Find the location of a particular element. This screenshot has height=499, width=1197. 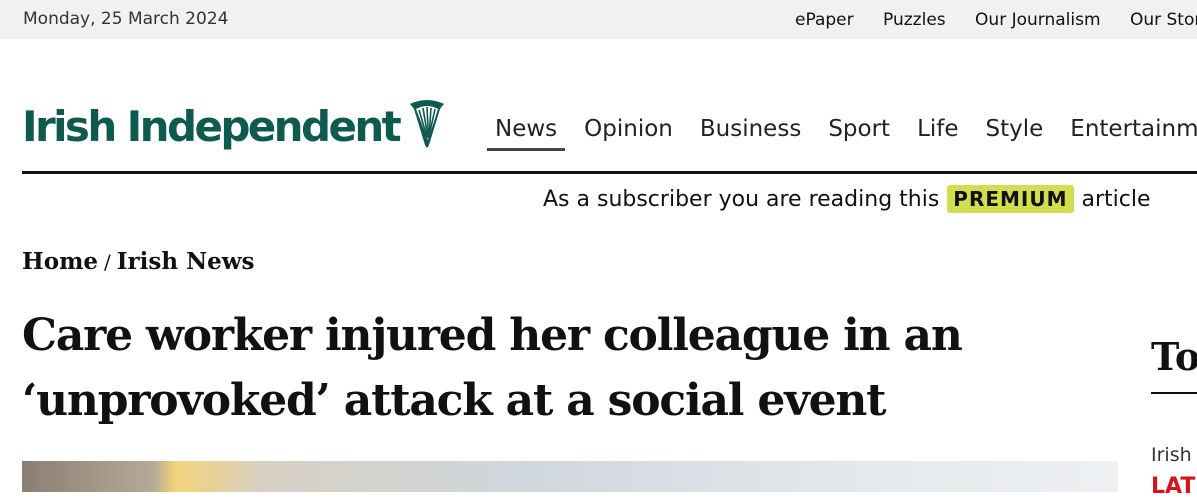

nav-item-news: News is located at coordinates (526, 131).